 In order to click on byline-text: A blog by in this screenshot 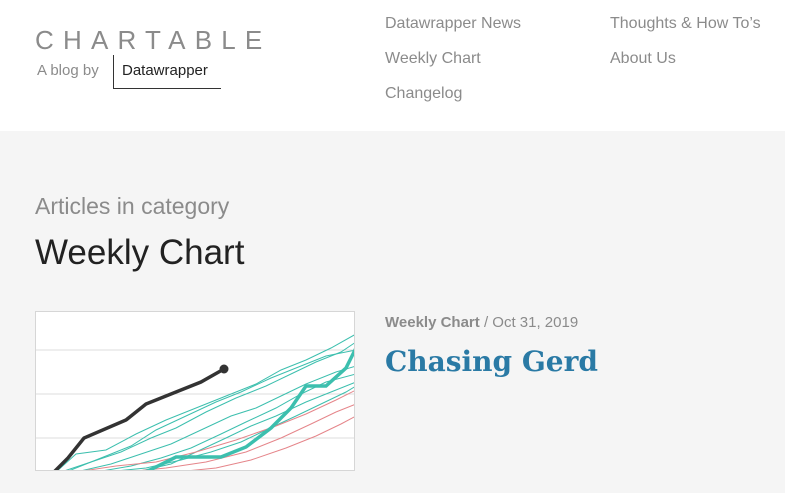, I will do `click(68, 70)`.